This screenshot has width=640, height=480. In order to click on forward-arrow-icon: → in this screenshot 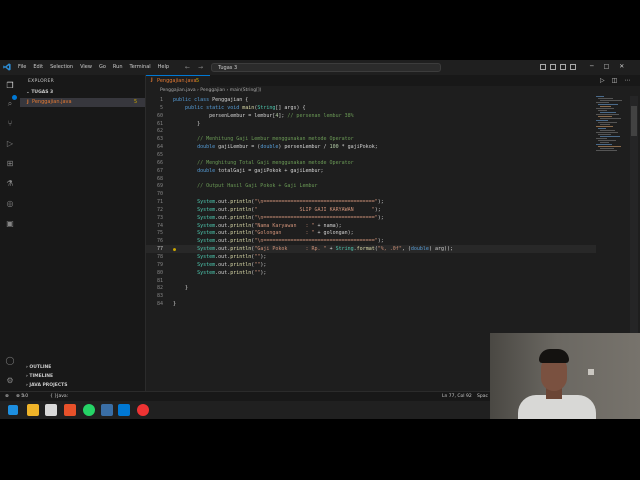, I will do `click(200, 67)`.